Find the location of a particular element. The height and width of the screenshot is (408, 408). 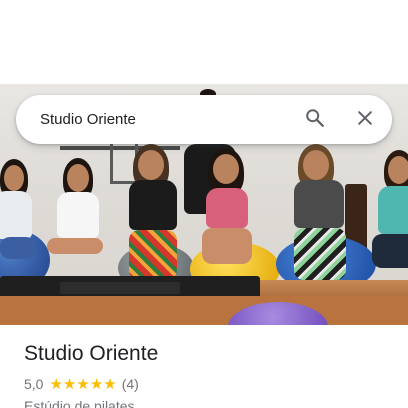

floor is located at coordinates (204, 310).